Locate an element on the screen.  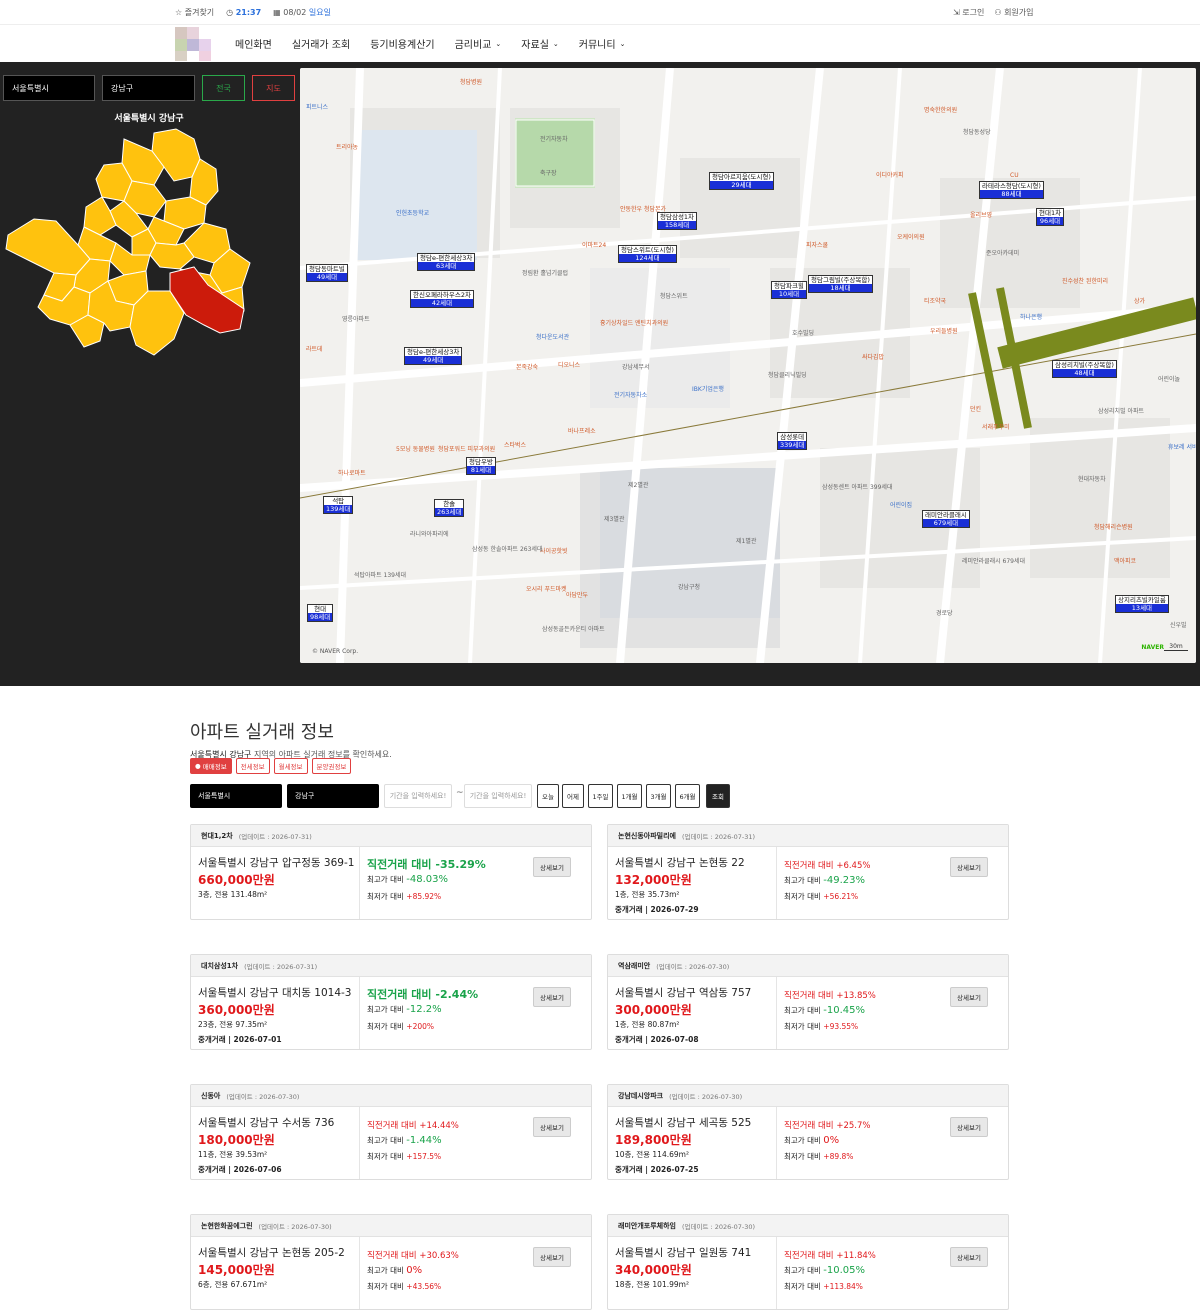
apt-marker: 청담아르지움(도시형) 29세대 is located at coordinates (741, 181).